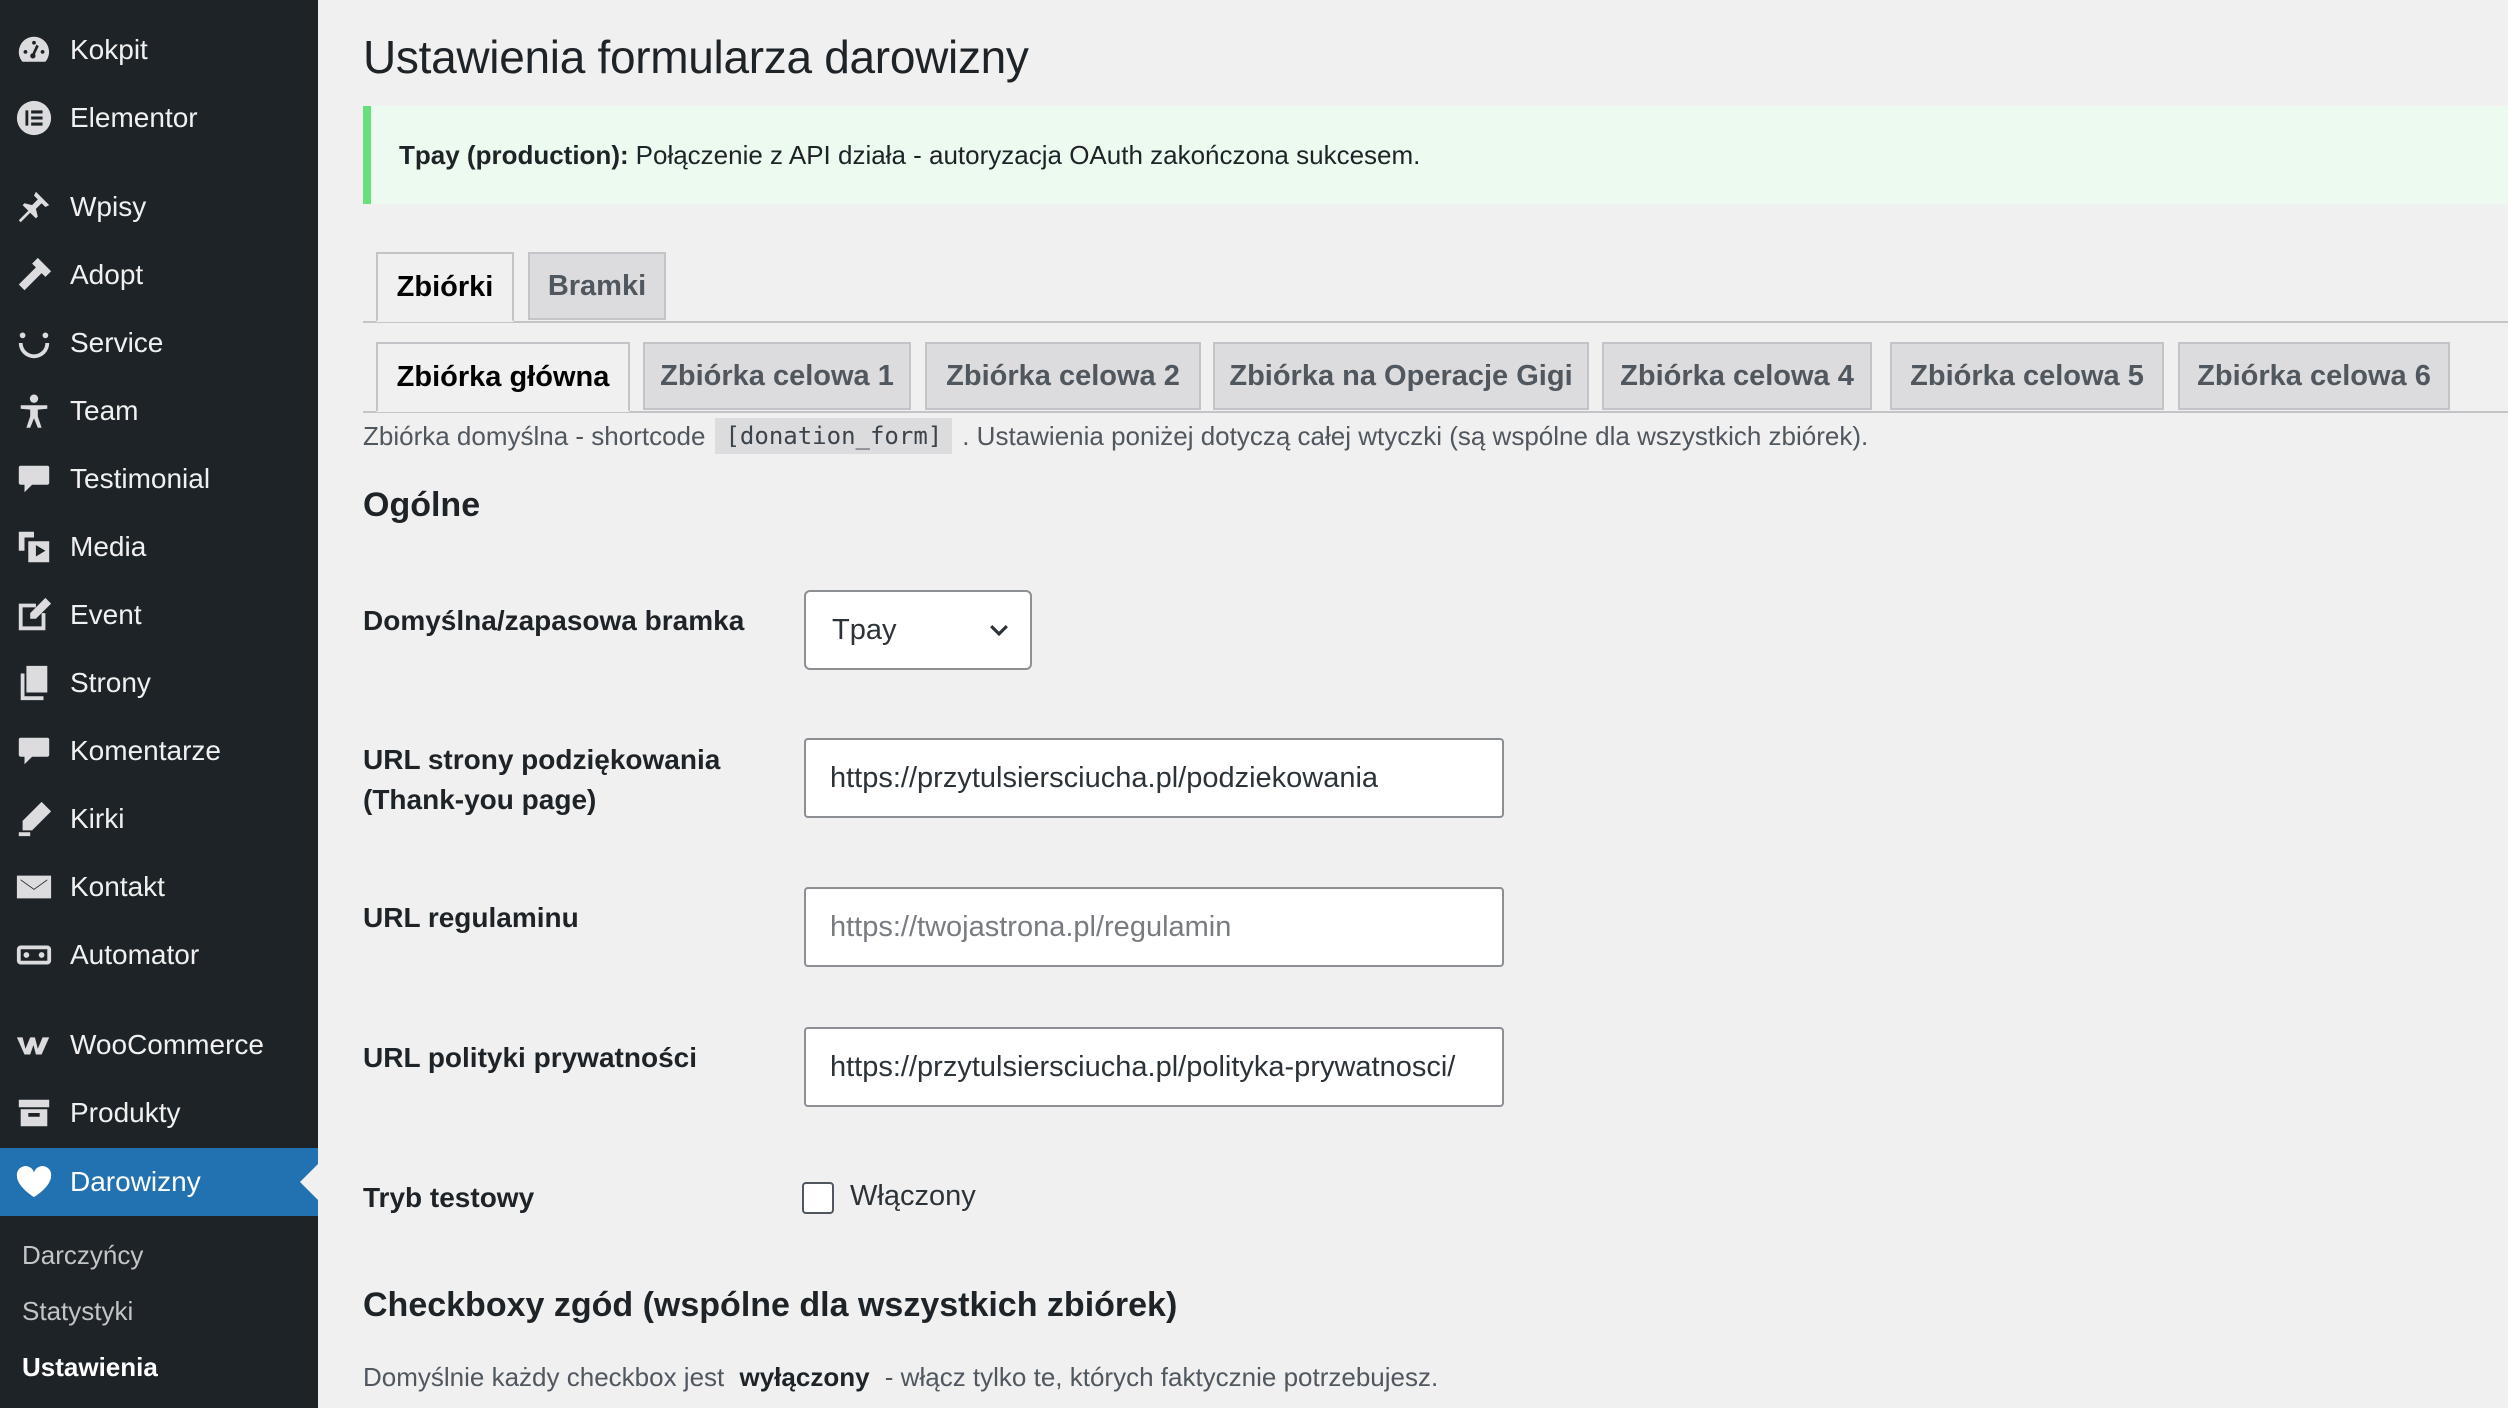 Image resolution: width=2508 pixels, height=1408 pixels. I want to click on menu-item-event: Event, so click(159, 615).